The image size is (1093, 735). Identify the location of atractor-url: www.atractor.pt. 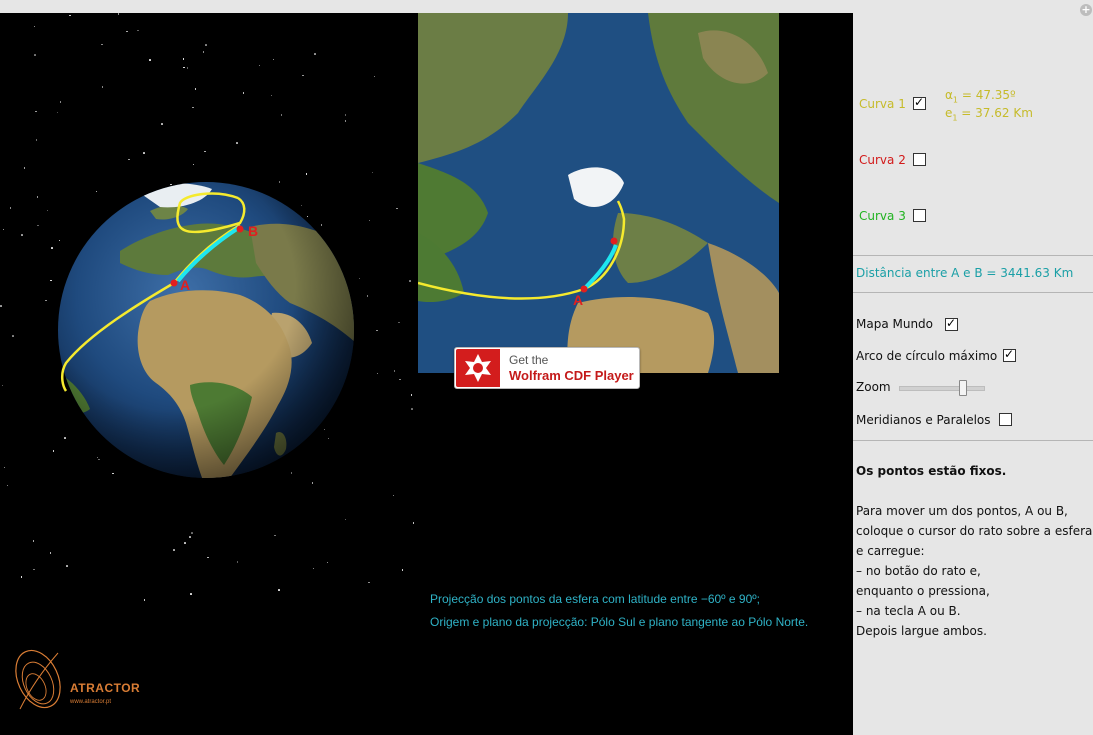
(91, 702).